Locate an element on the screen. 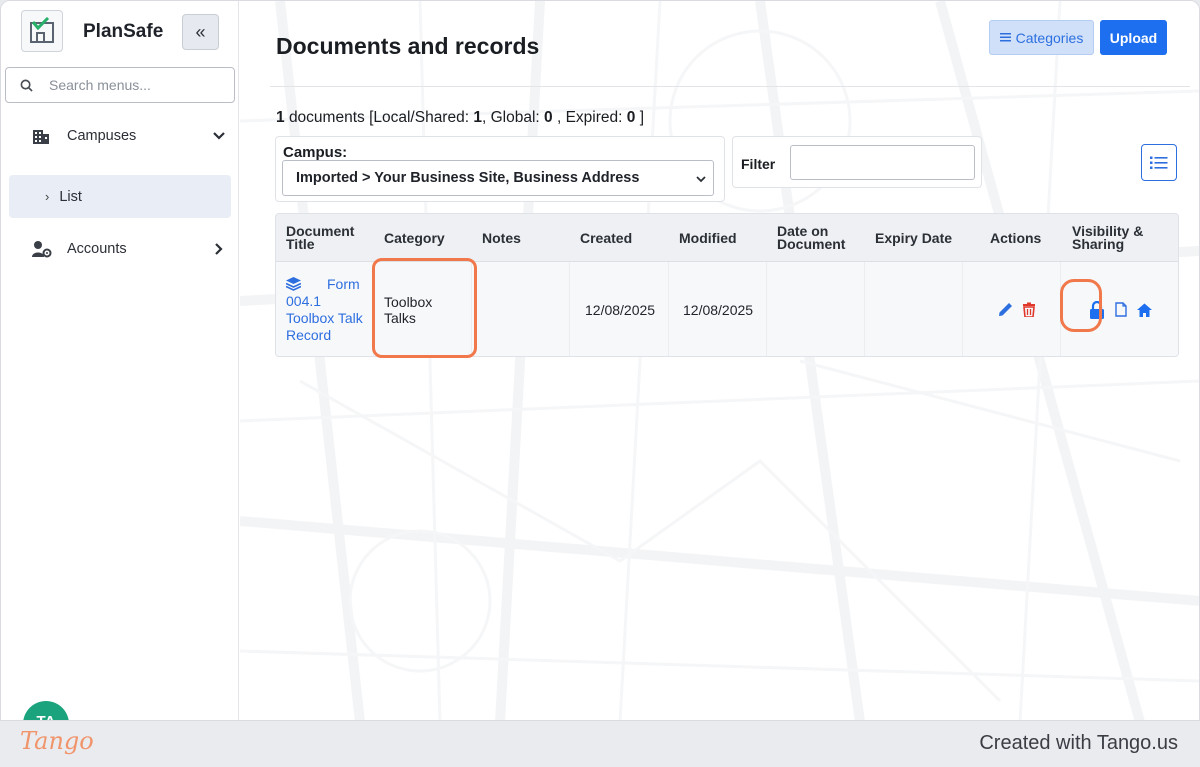 The width and height of the screenshot is (1200, 767). filter-label: Filter is located at coordinates (758, 164).